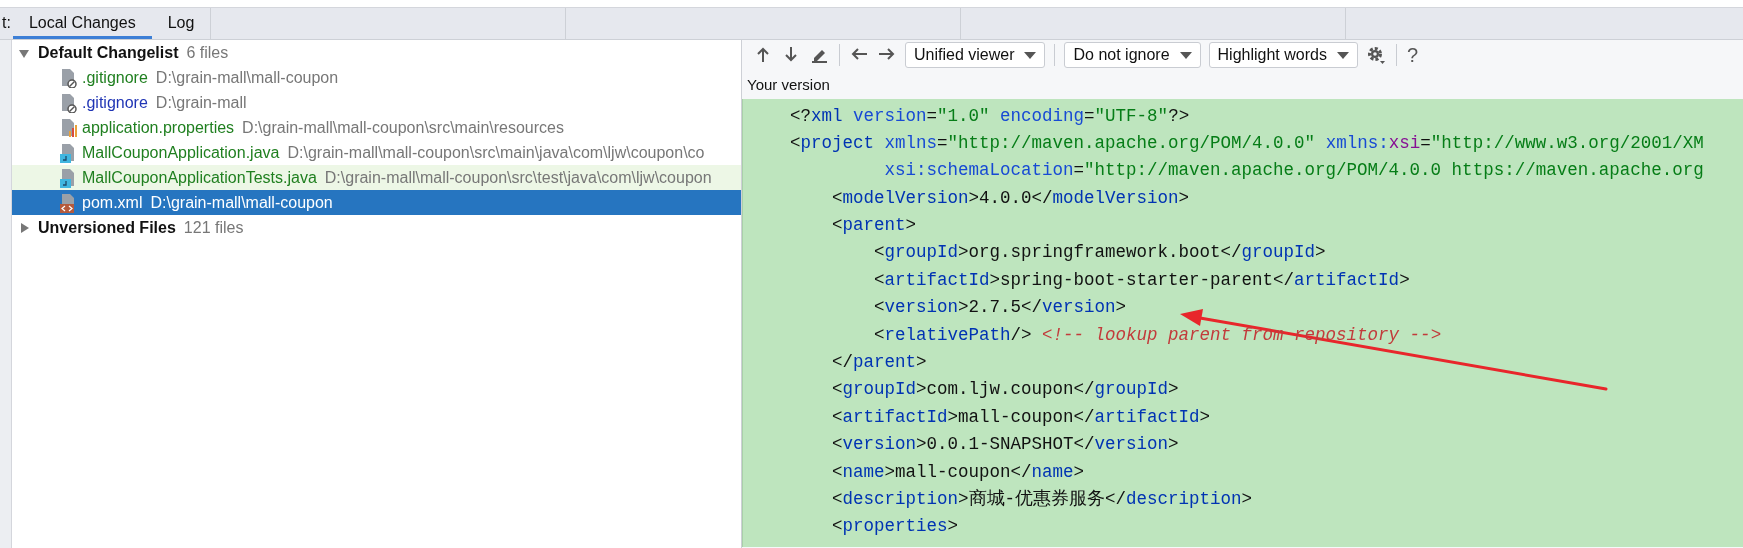  I want to click on file-row: MallCouponApplication.java D:\grain-mall\mall-coupon\src\main\java\com\ljw\coupon\co, so click(376, 152).